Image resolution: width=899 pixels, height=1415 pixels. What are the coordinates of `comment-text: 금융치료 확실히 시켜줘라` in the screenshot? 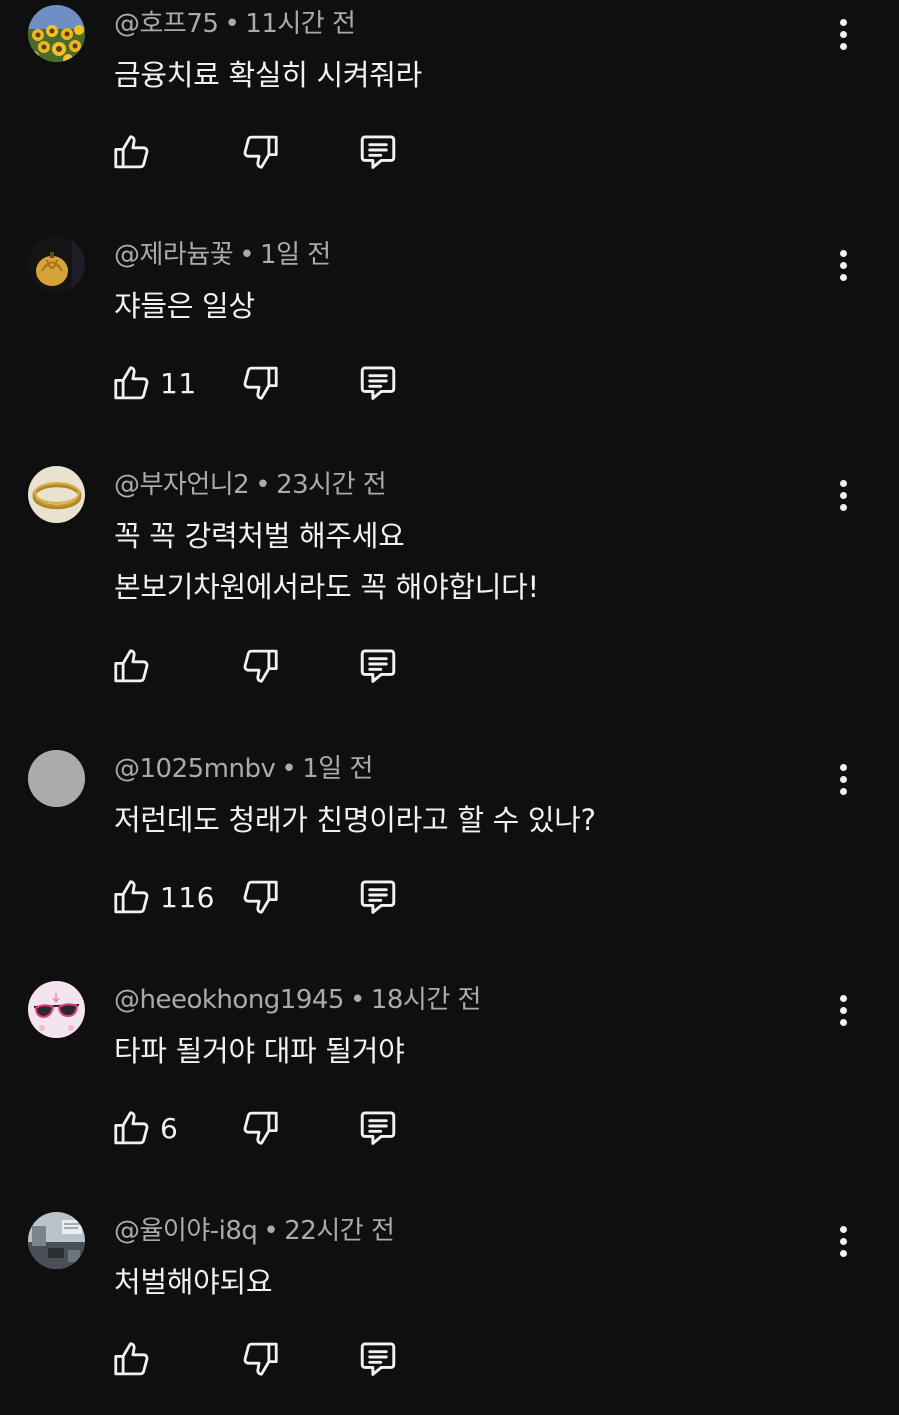 It's located at (268, 75).